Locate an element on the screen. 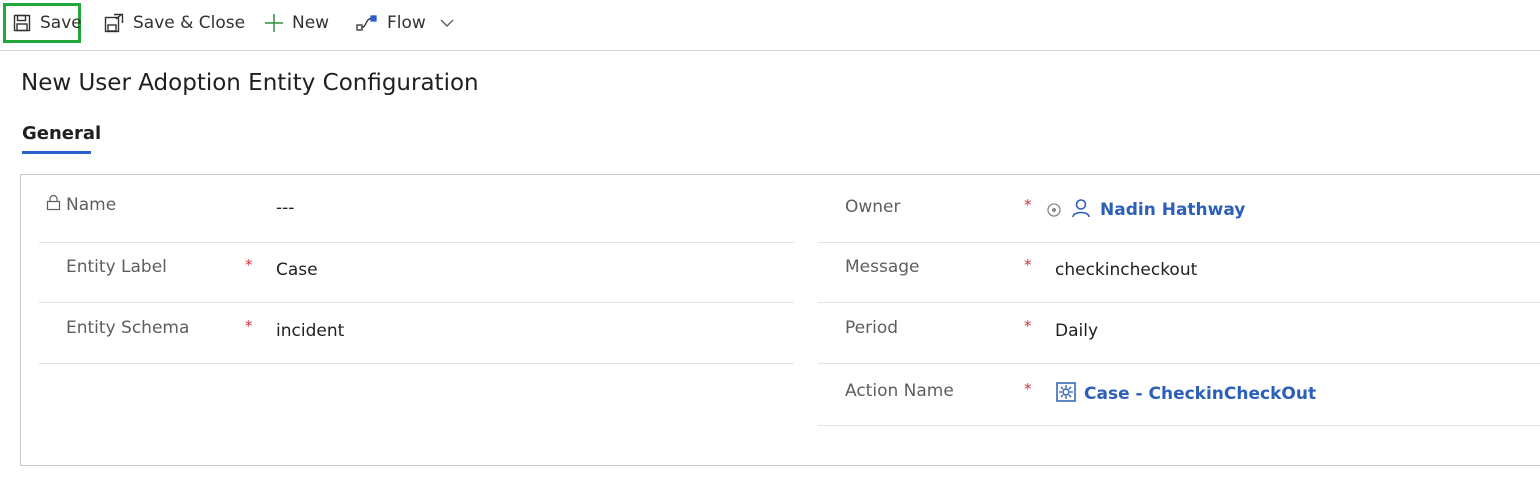 Image resolution: width=1540 pixels, height=481 pixels. entity-icon is located at coordinates (1066, 394).